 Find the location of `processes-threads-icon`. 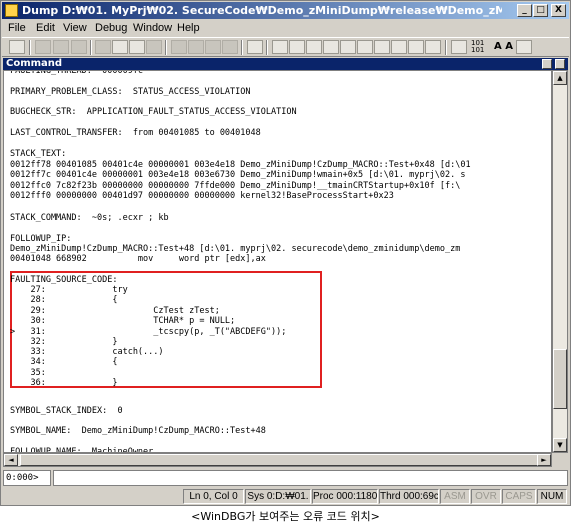

processes-threads-icon is located at coordinates (416, 47).